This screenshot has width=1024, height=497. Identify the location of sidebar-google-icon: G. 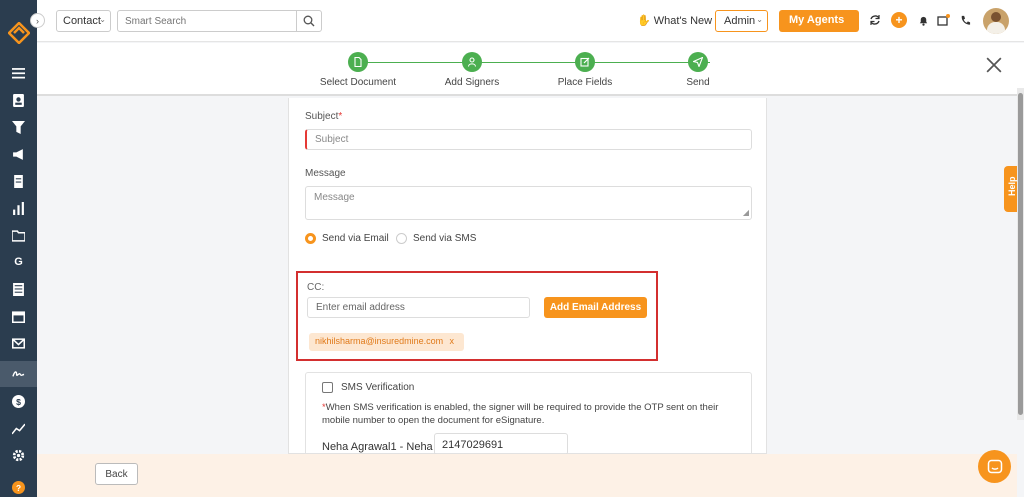
(18, 262).